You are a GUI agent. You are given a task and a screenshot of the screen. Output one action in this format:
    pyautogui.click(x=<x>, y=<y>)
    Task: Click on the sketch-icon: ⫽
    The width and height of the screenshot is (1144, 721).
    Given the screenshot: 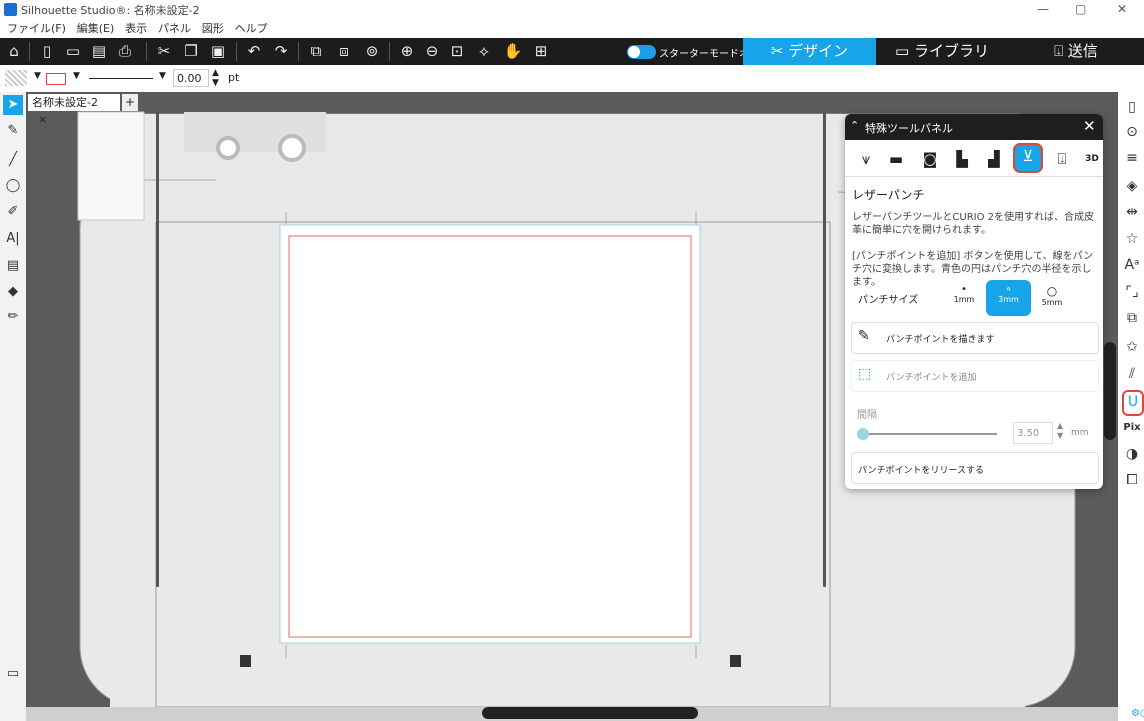 What is the action you would take?
    pyautogui.click(x=1132, y=374)
    